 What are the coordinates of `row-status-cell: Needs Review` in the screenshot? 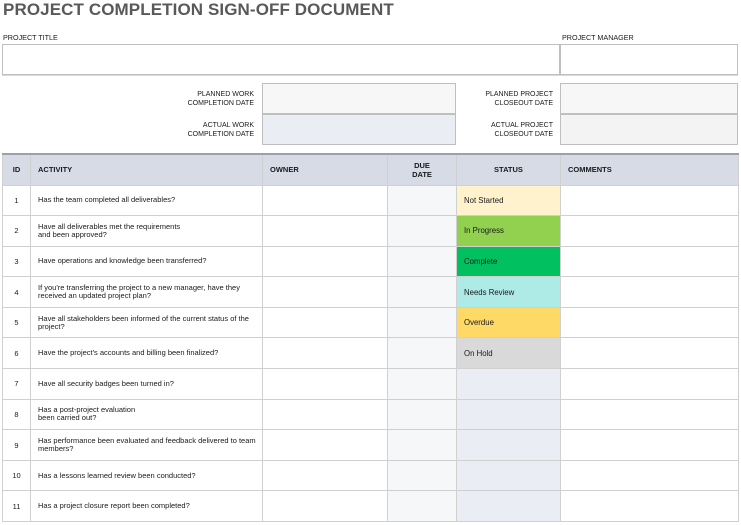 It's located at (508, 292).